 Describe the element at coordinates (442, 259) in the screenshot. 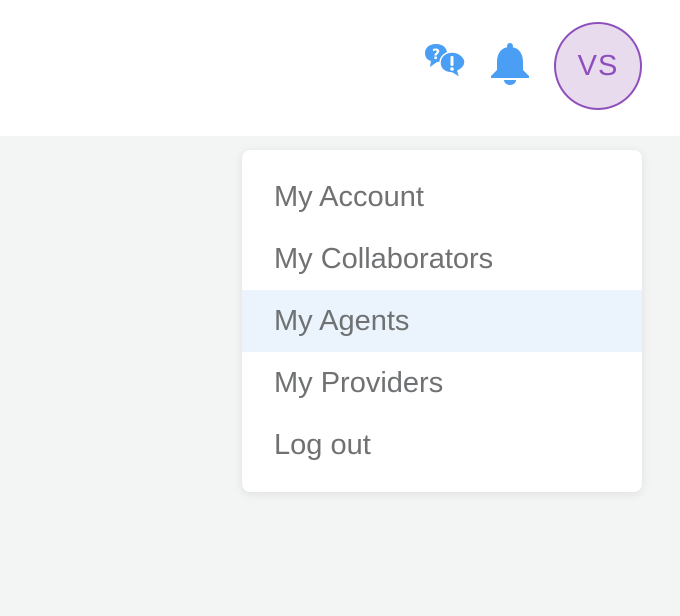

I see `menu-item-my-collaborators: My Collaborators` at that location.